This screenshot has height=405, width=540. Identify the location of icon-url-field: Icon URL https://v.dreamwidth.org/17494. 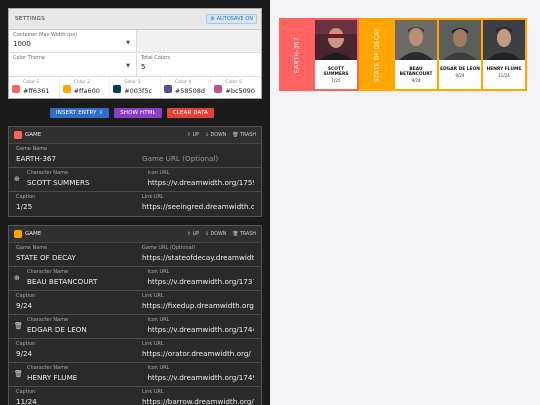
(201, 374).